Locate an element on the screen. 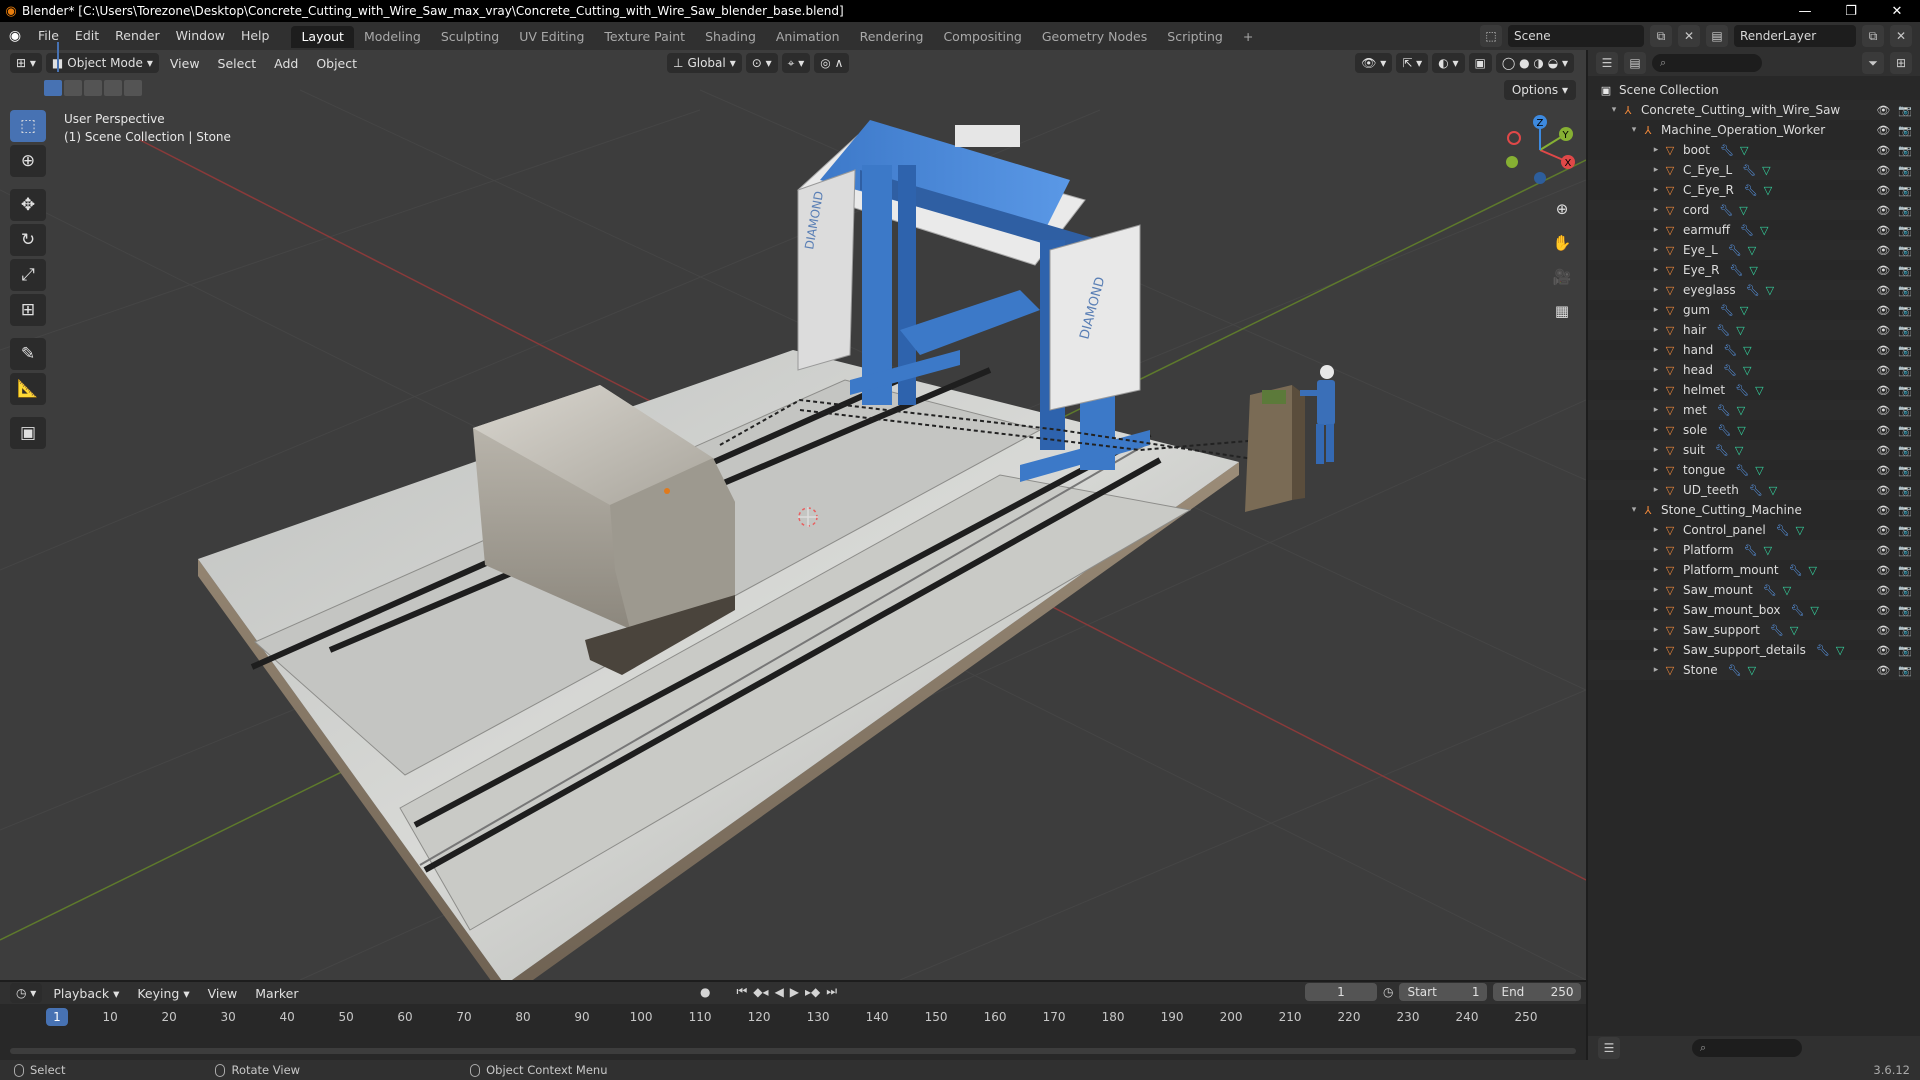  jump-start-icon: ⏮ is located at coordinates (741, 991).